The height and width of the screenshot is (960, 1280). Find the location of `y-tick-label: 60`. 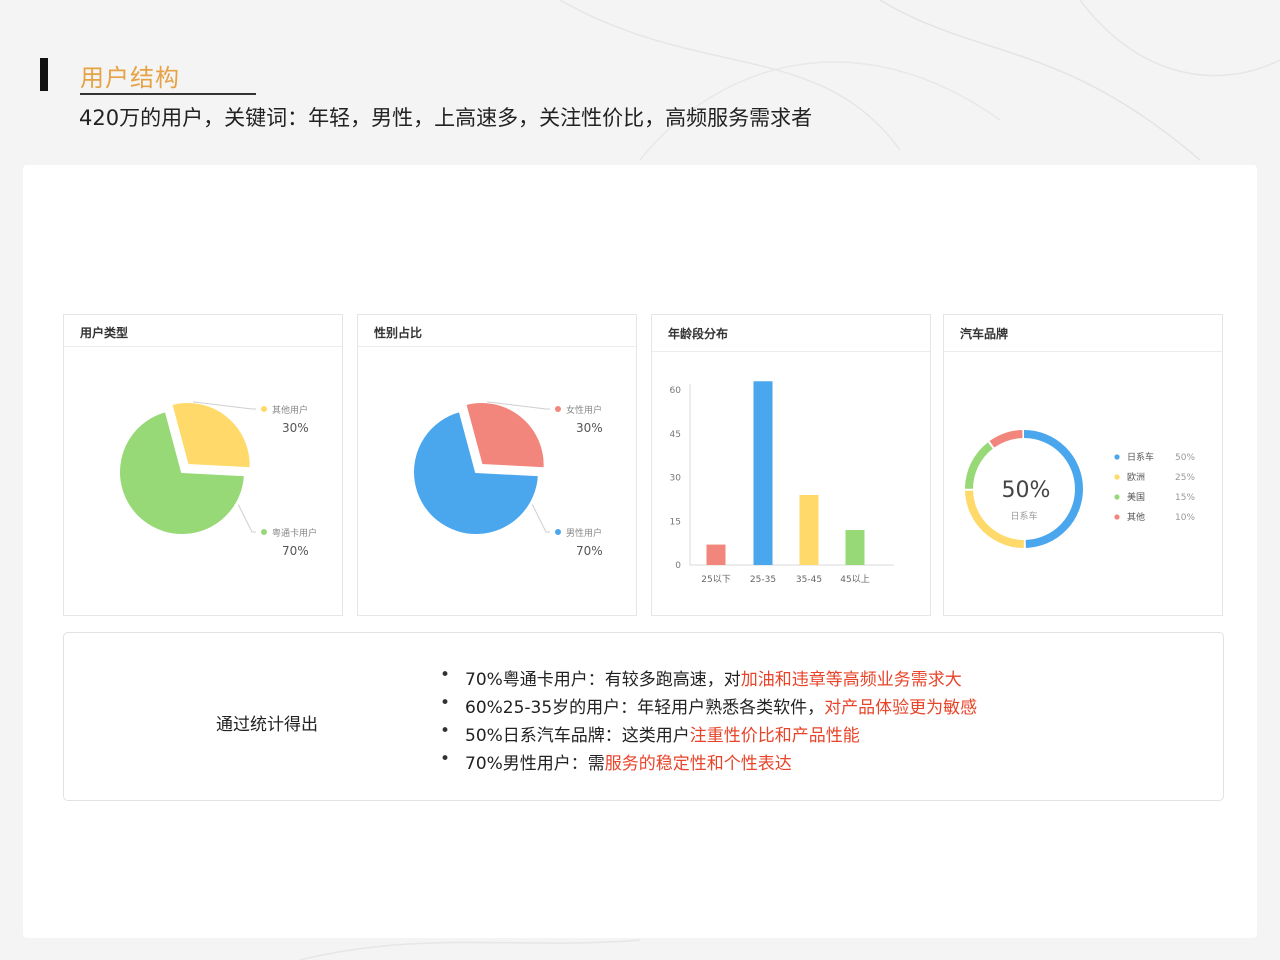

y-tick-label: 60 is located at coordinates (676, 391).